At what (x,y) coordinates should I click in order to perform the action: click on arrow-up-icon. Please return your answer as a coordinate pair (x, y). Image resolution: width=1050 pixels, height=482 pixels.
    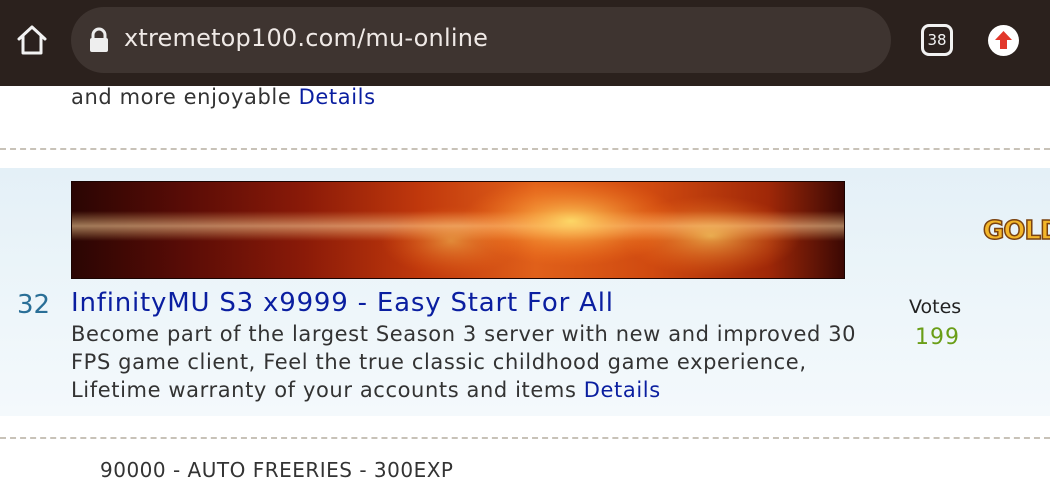
    Looking at the image, I should click on (1003, 40).